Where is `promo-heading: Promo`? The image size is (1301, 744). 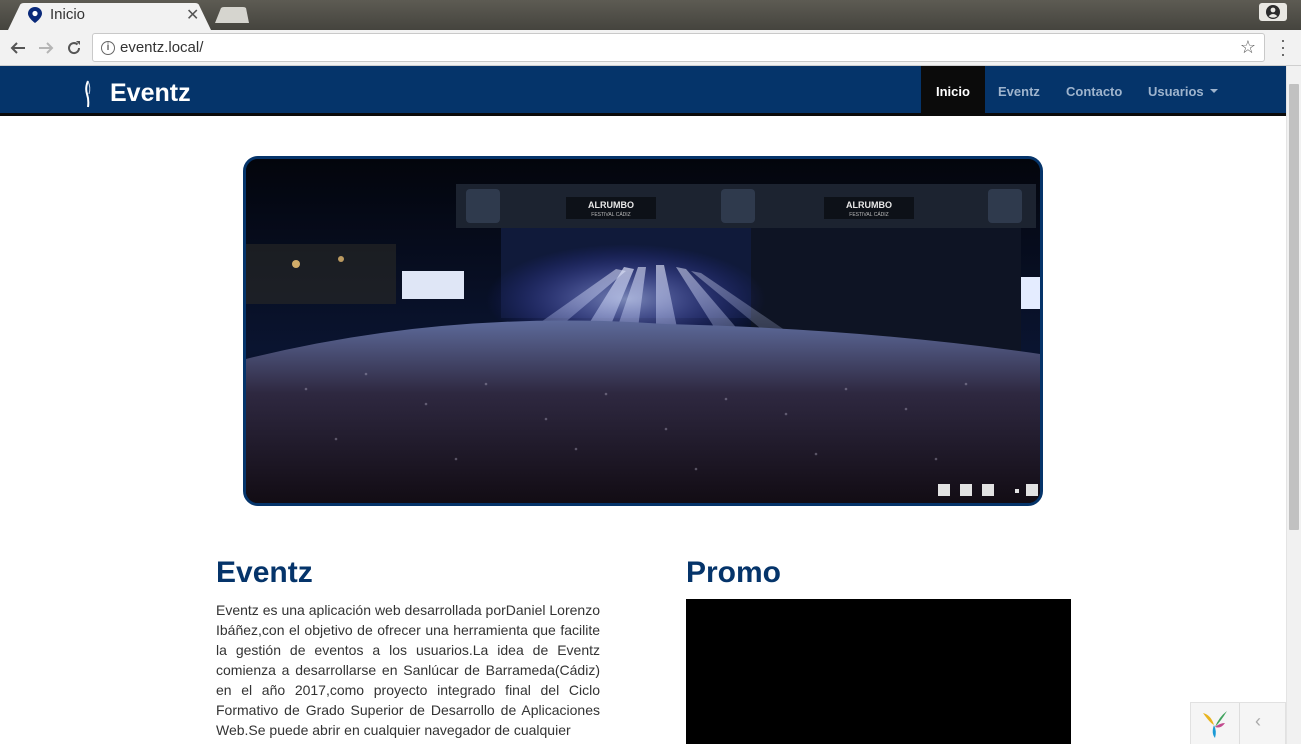 promo-heading: Promo is located at coordinates (734, 572).